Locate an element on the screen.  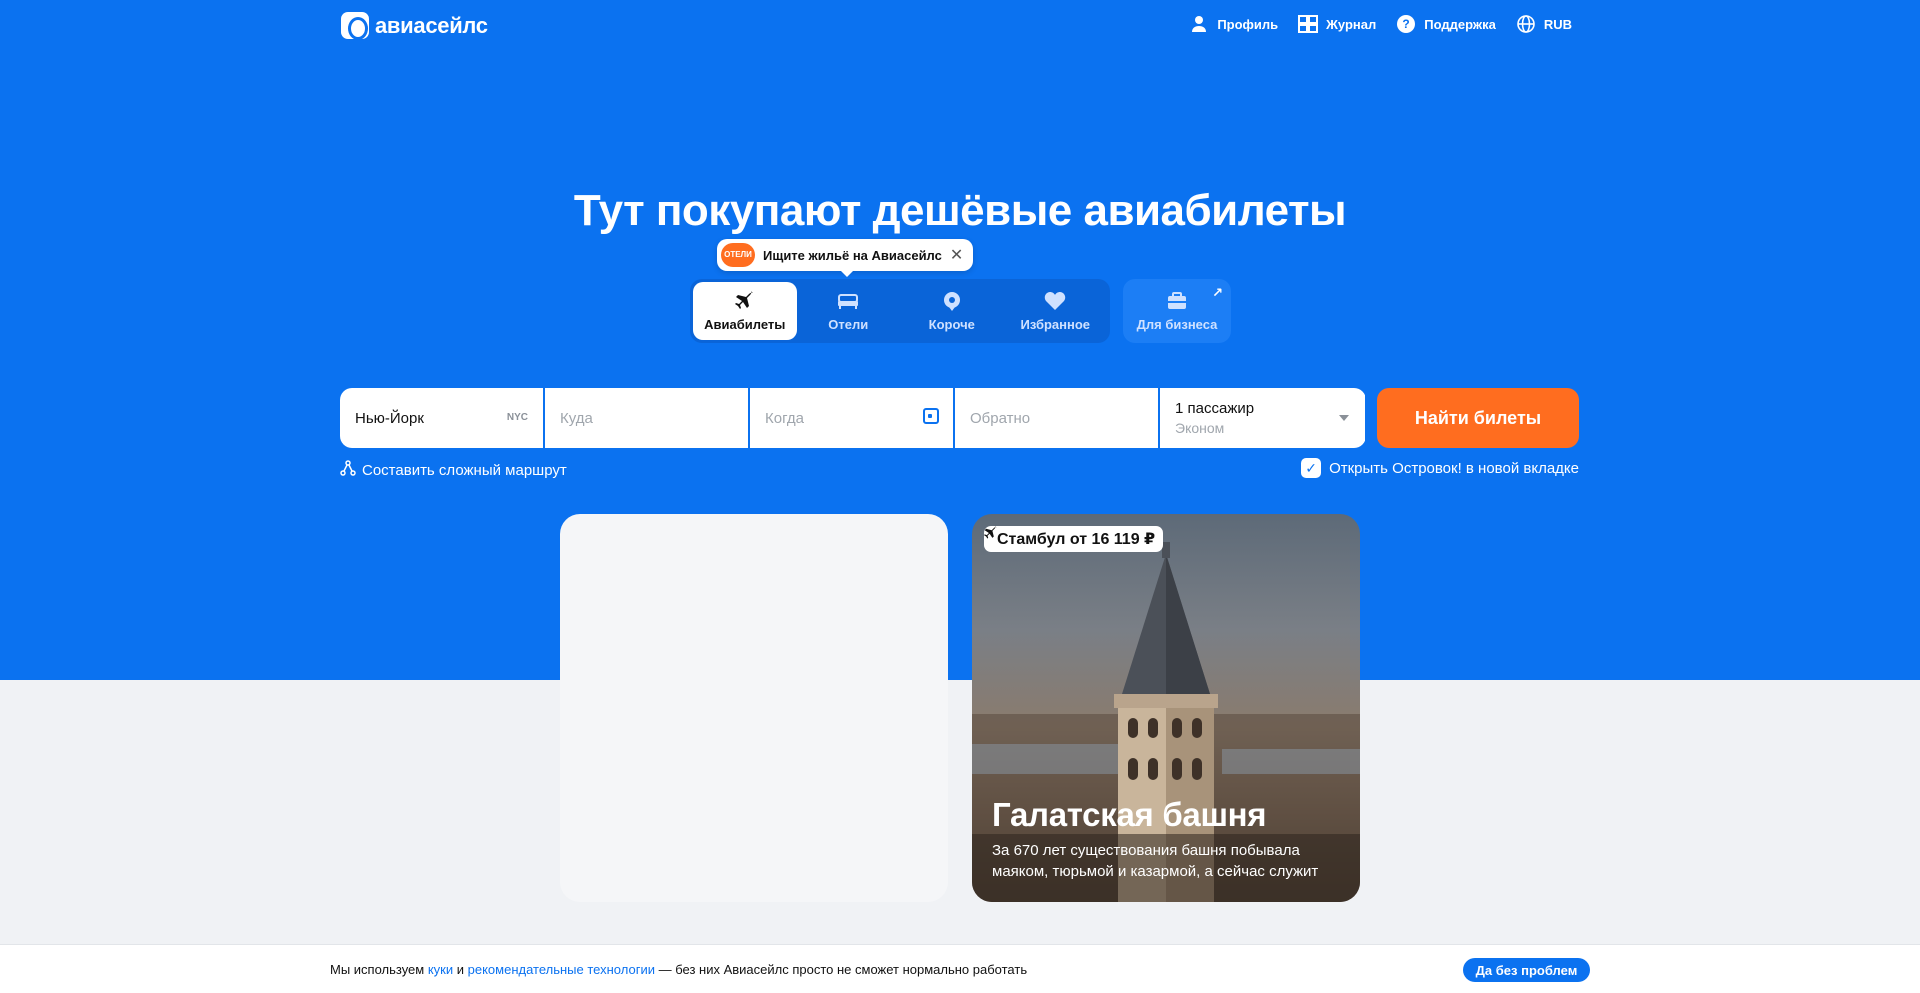
tab-short: Короче is located at coordinates (952, 311).